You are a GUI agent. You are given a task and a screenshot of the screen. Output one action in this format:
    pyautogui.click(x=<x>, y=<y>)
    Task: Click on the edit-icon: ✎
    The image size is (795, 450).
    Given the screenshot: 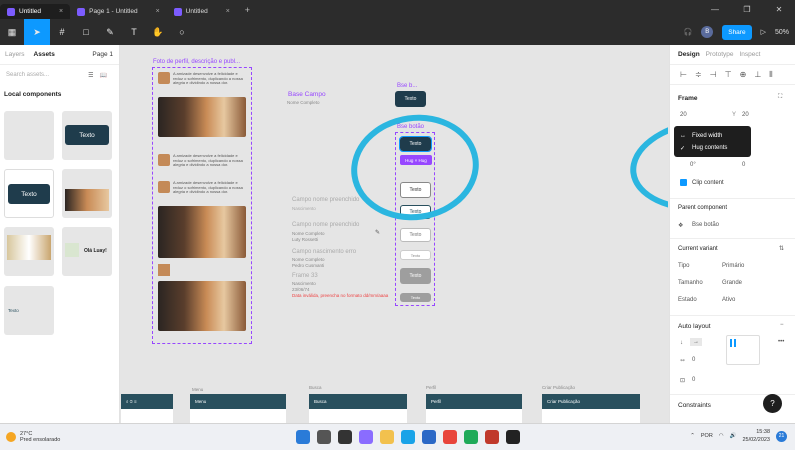 What is the action you would take?
    pyautogui.click(x=377, y=232)
    